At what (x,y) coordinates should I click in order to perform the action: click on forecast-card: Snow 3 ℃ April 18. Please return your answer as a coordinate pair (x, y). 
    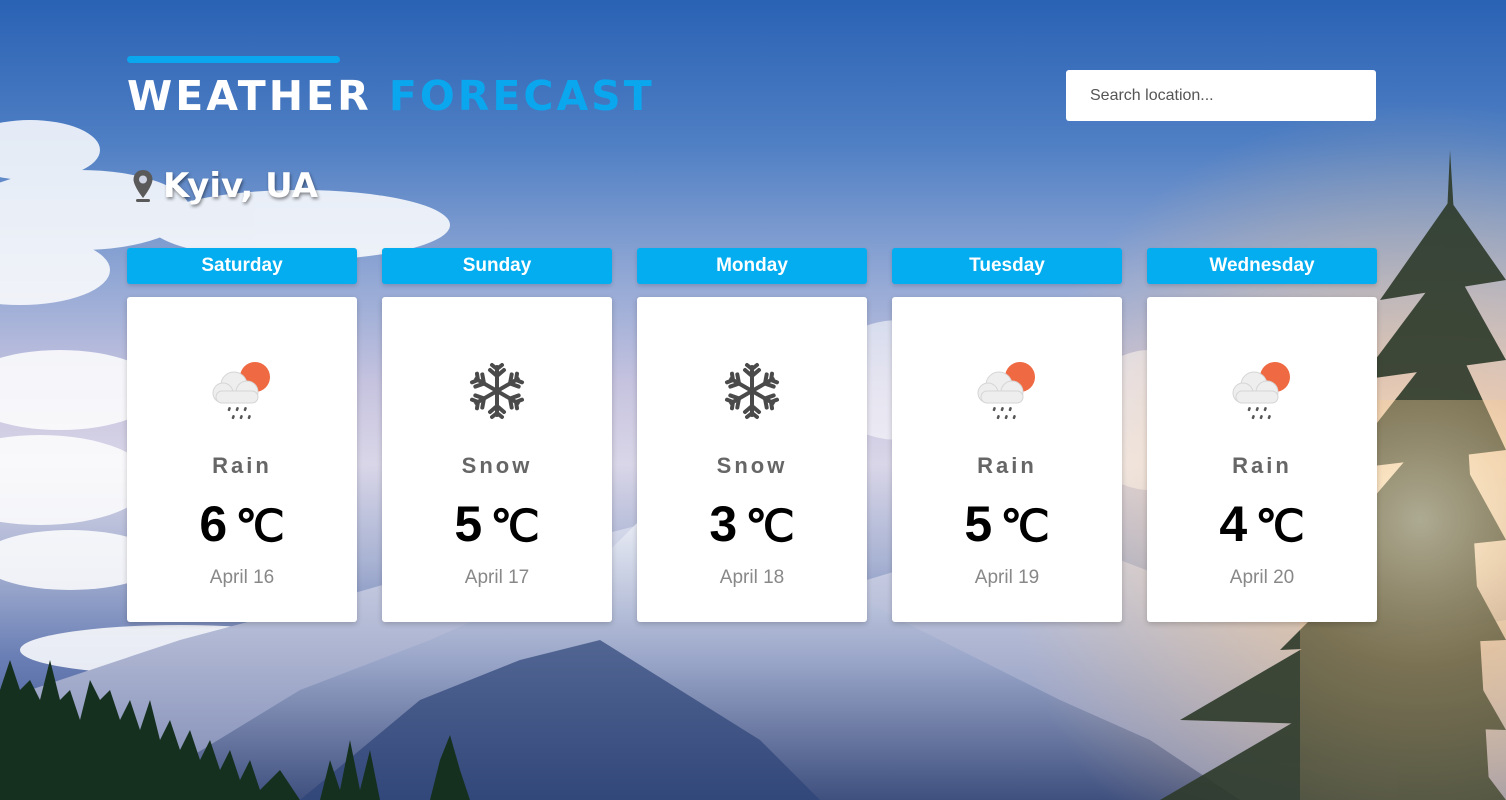
    Looking at the image, I should click on (752, 459).